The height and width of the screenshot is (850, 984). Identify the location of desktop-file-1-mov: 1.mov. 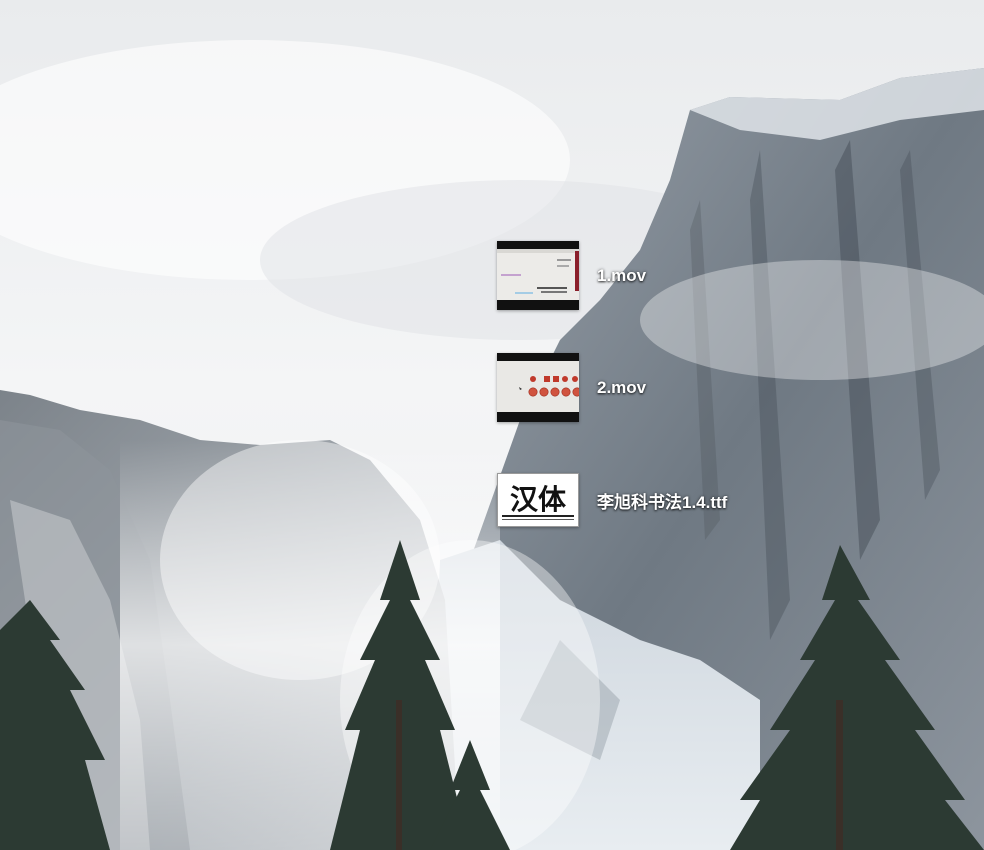
(571, 275).